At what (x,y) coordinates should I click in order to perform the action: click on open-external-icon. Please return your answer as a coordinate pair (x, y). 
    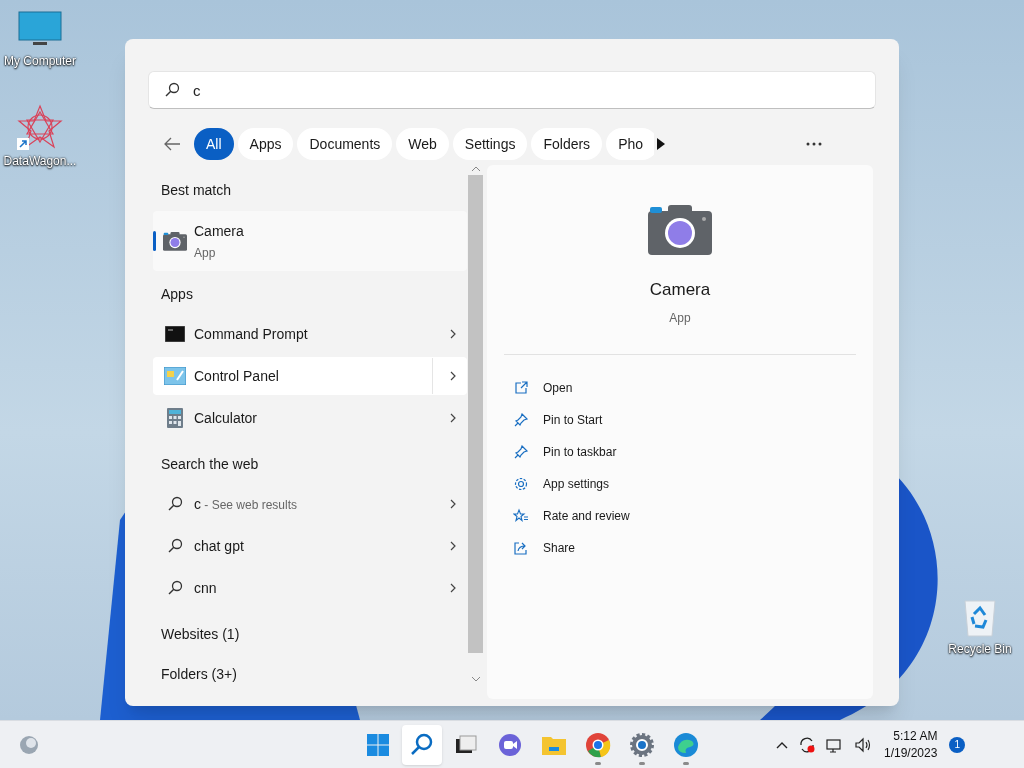
    Looking at the image, I should click on (521, 387).